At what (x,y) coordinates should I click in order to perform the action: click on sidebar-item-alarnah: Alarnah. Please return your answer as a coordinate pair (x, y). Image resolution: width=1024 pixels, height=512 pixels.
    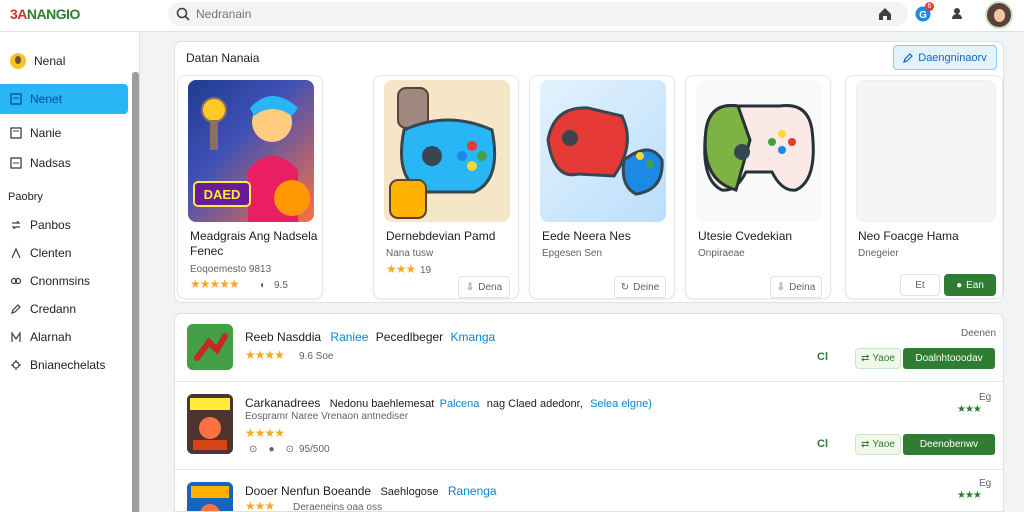
    Looking at the image, I should click on (64, 337).